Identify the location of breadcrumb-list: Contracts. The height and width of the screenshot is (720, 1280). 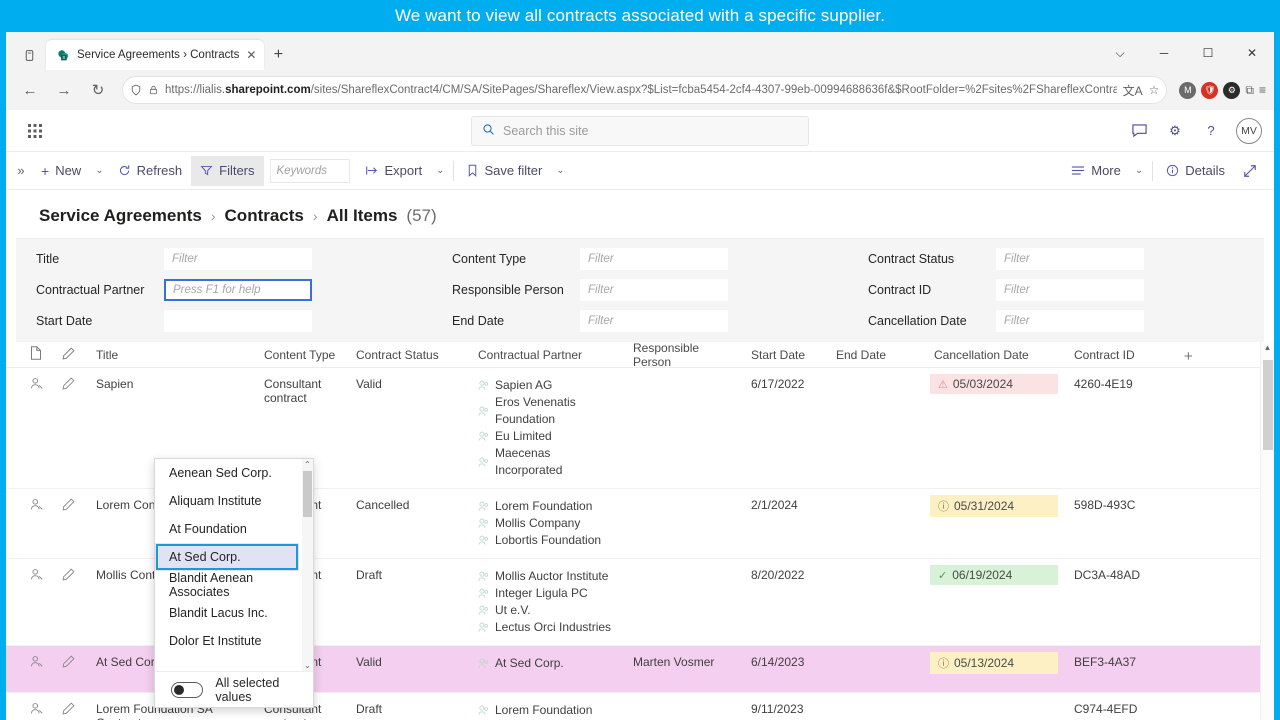
(264, 216).